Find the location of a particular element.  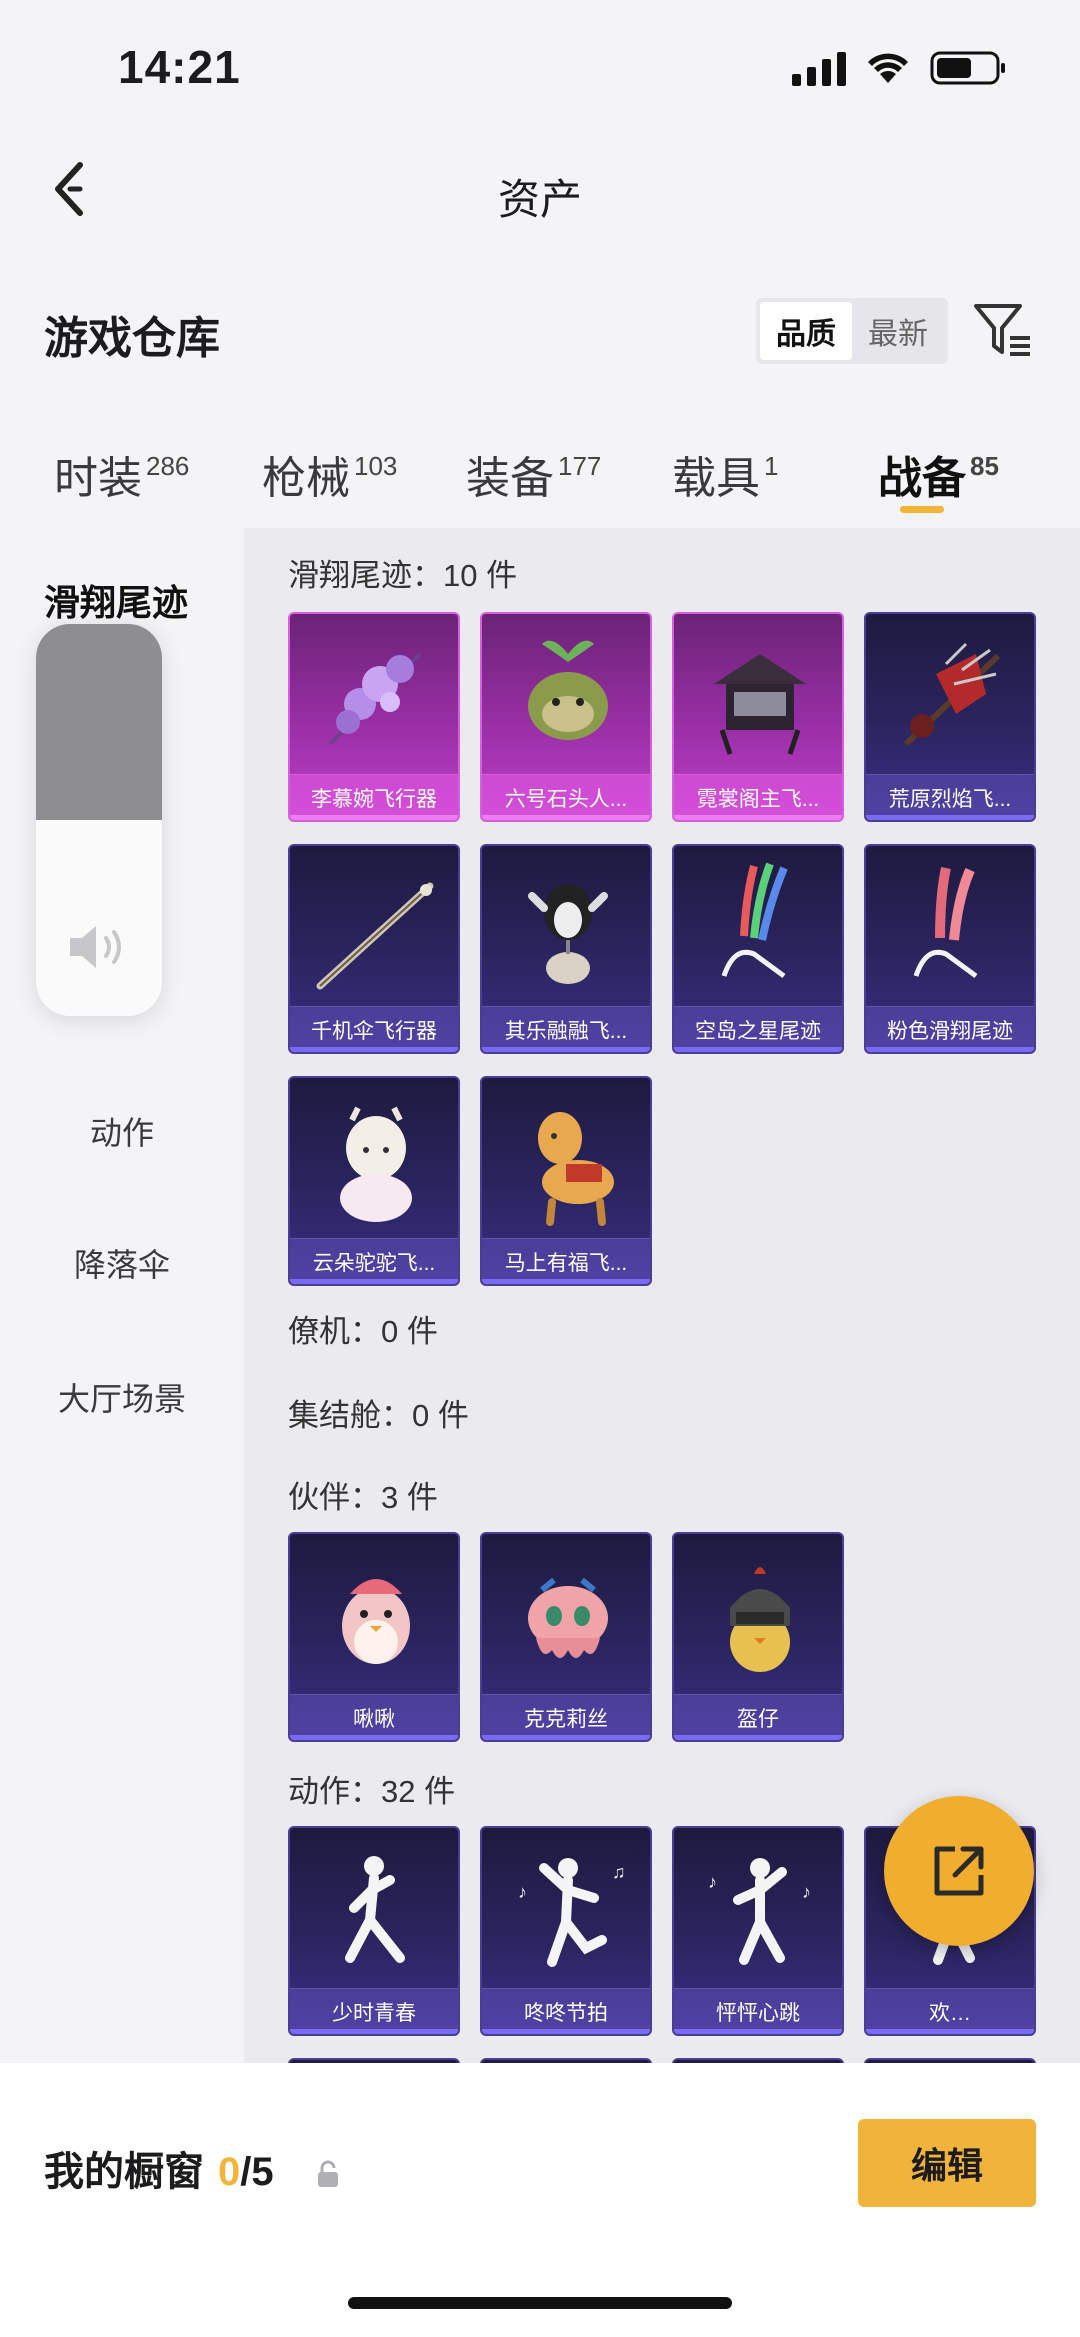

item-label: 咚咚节拍 is located at coordinates (566, 2011).